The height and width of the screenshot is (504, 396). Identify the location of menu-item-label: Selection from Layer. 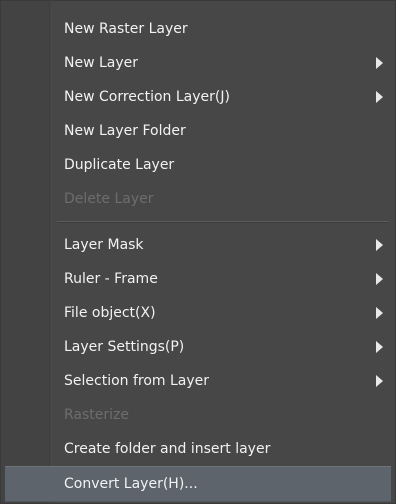
(137, 381).